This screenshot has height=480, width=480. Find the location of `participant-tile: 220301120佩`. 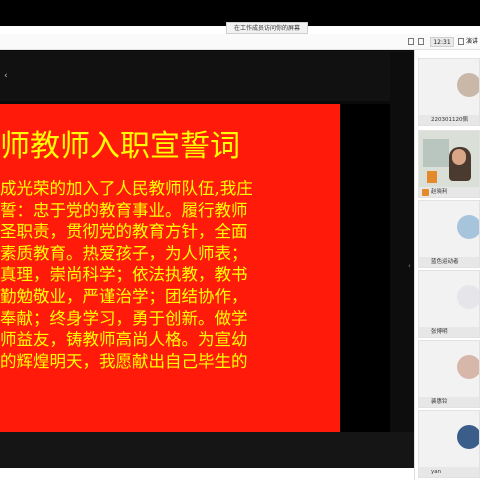

participant-tile: 220301120佩 is located at coordinates (449, 92).